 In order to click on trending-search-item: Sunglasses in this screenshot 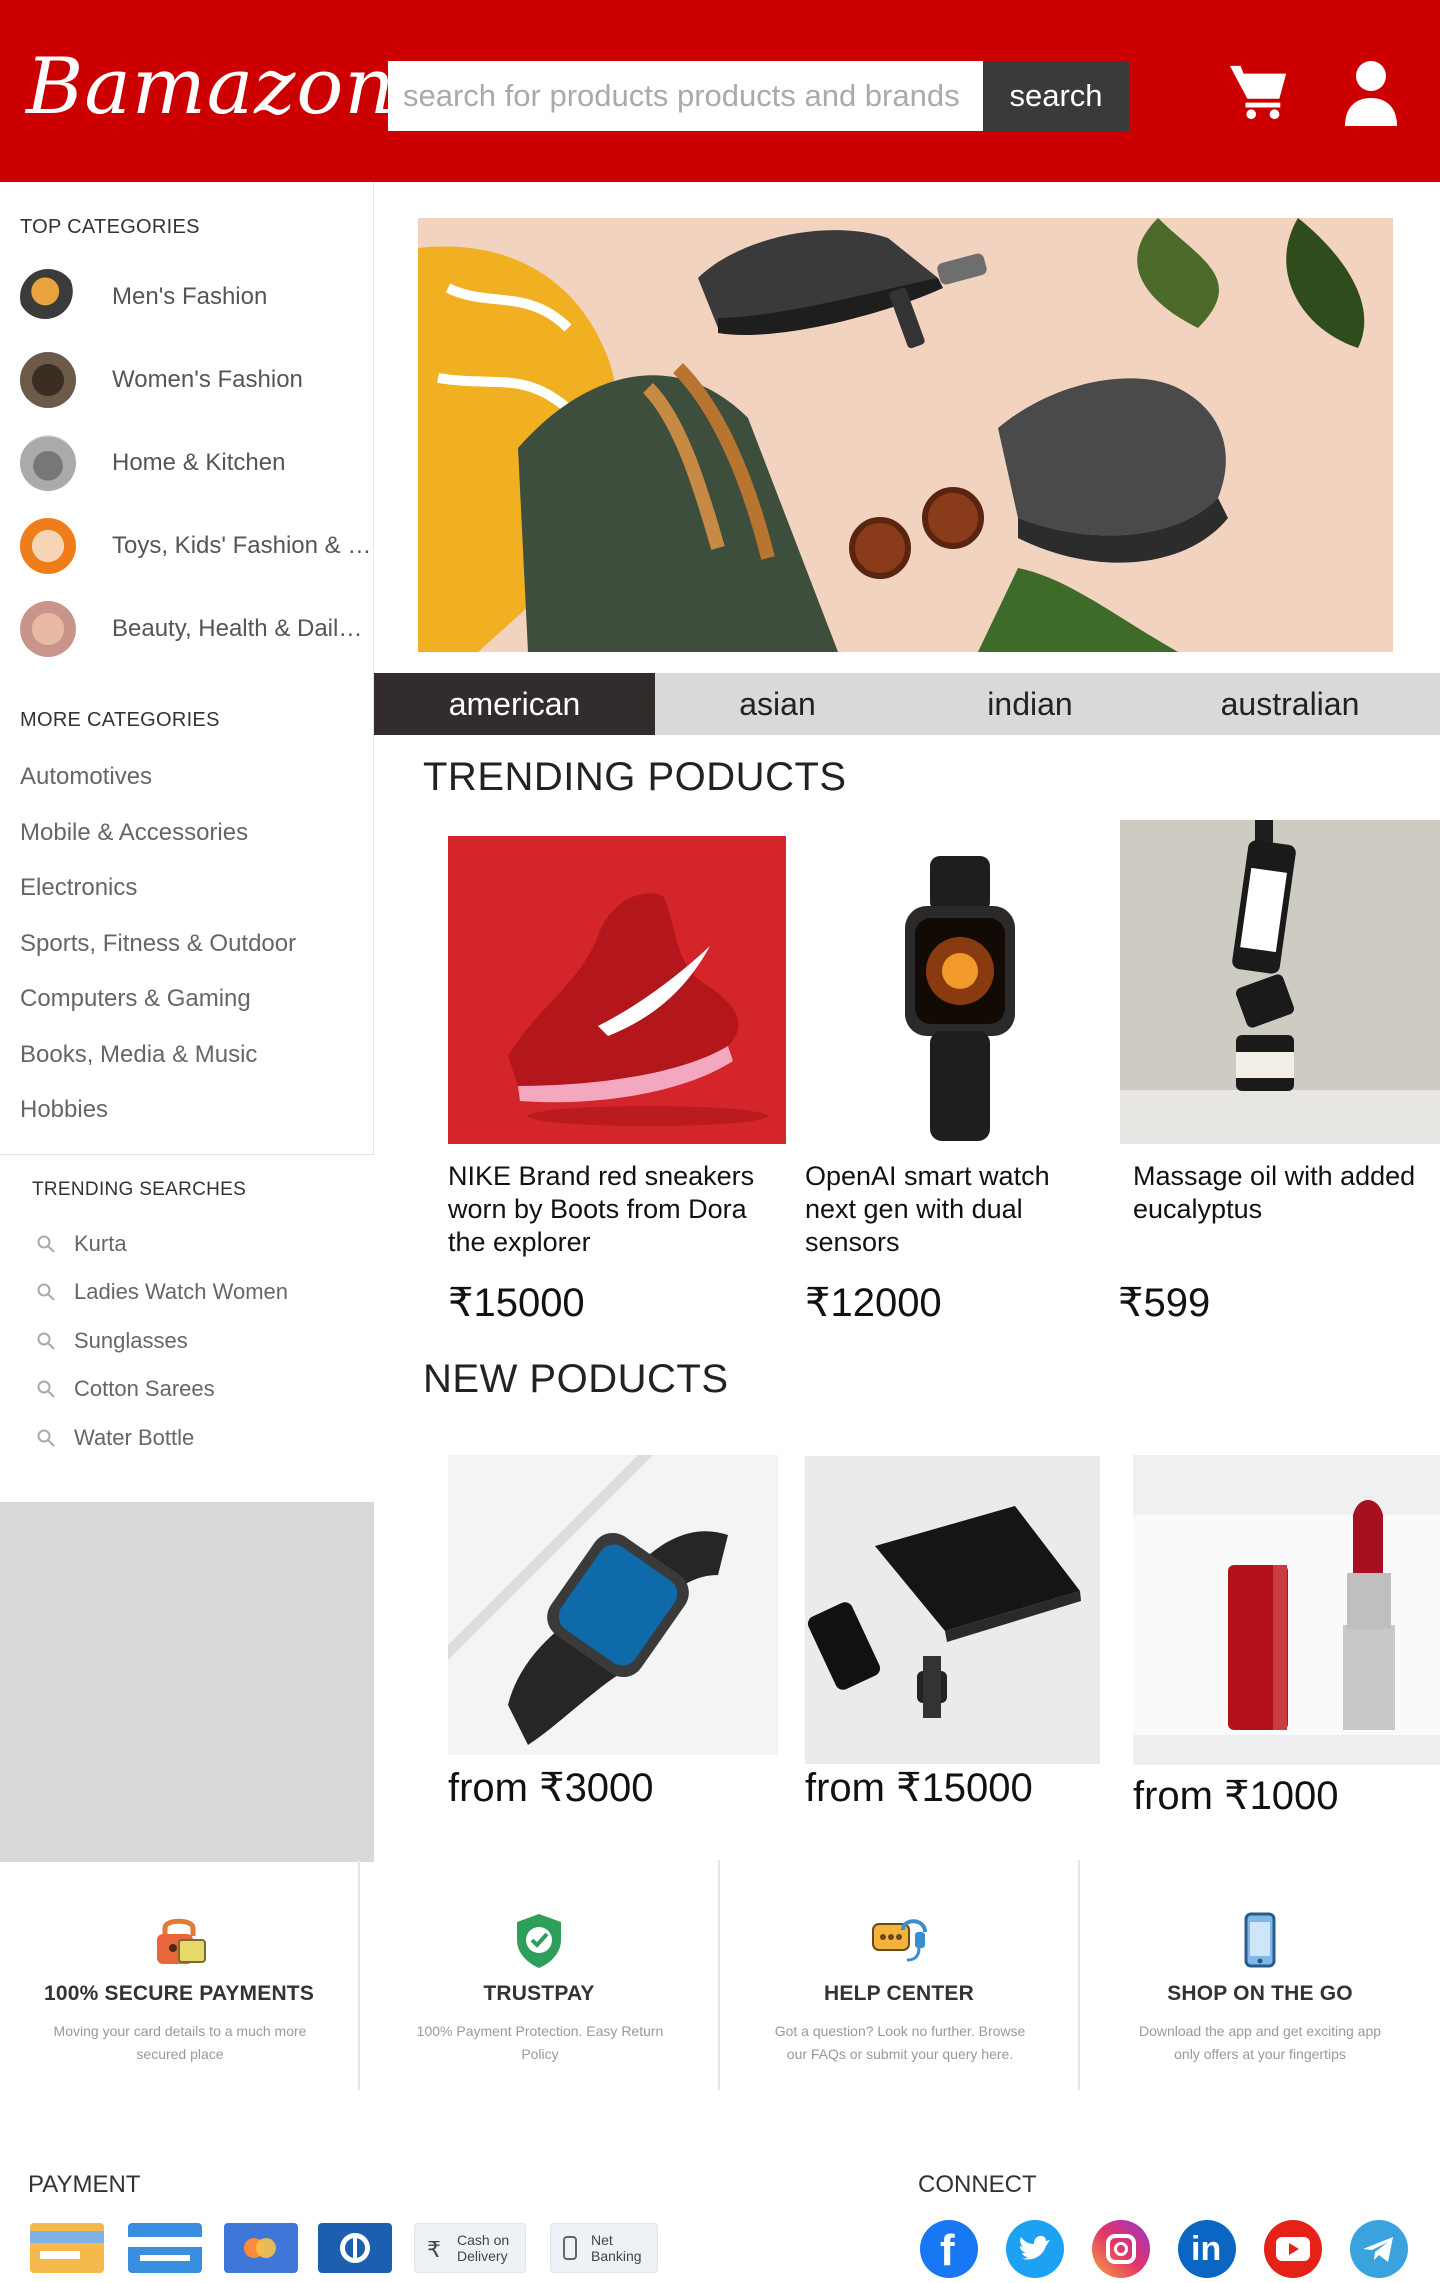, I will do `click(112, 1341)`.